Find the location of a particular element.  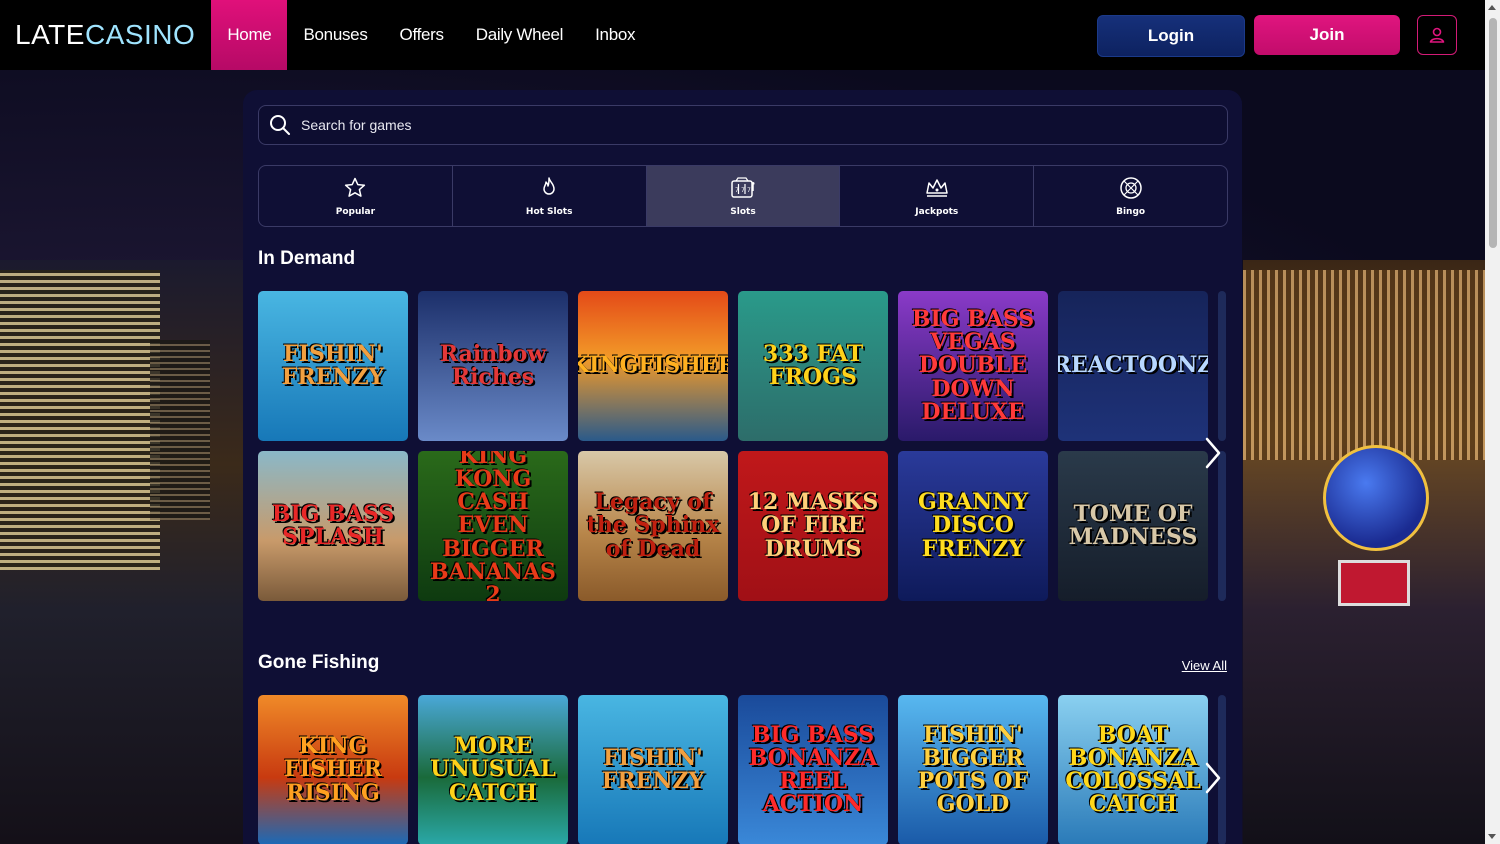

game-tile: BIG BASS SPLASH is located at coordinates (333, 526).